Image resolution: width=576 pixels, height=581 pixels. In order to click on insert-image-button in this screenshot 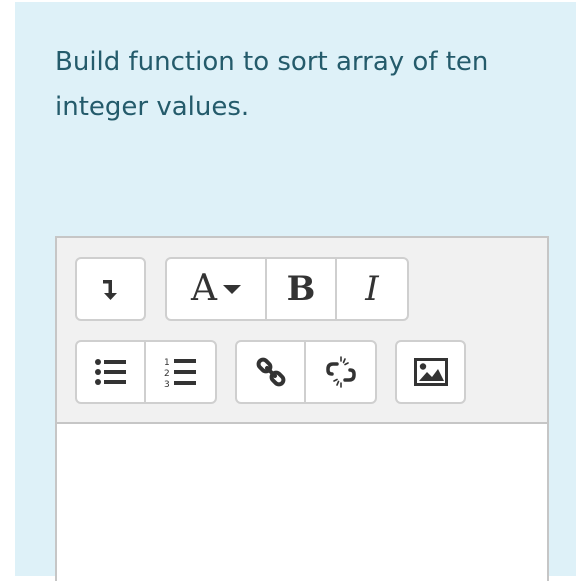, I will do `click(430, 372)`.